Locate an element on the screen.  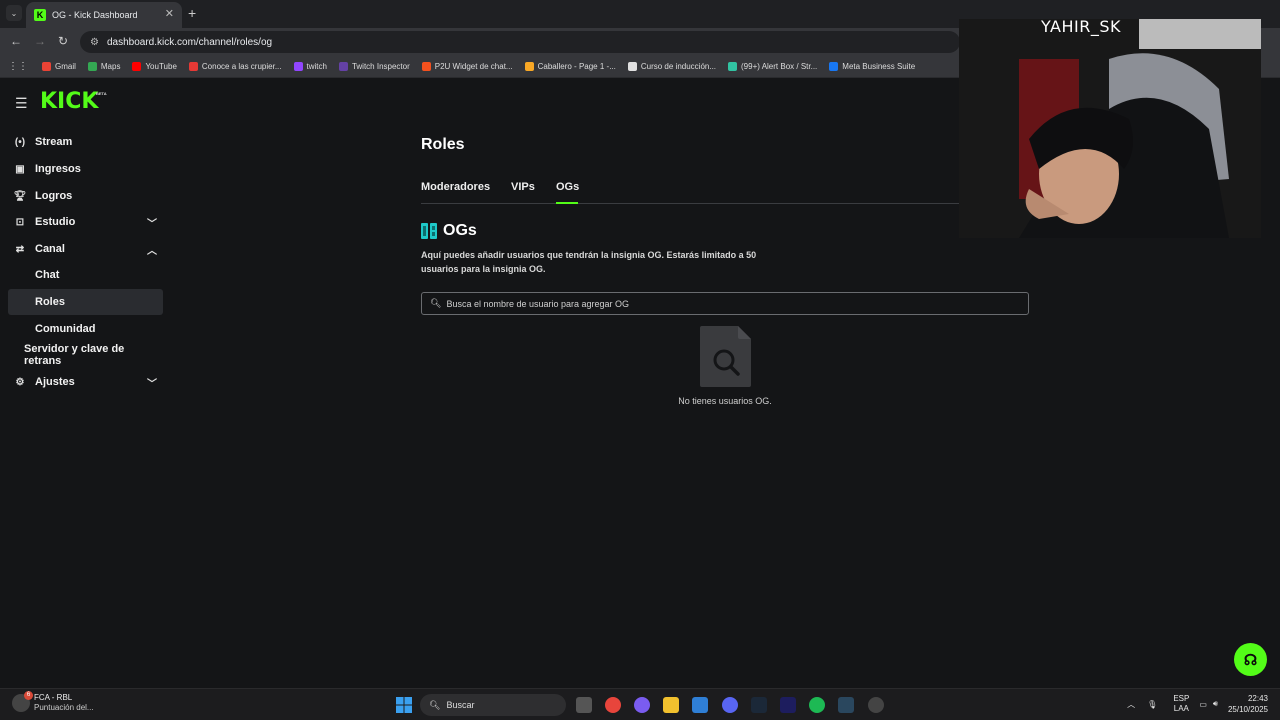
site-info-icon: ⚙ is located at coordinates (94, 42).